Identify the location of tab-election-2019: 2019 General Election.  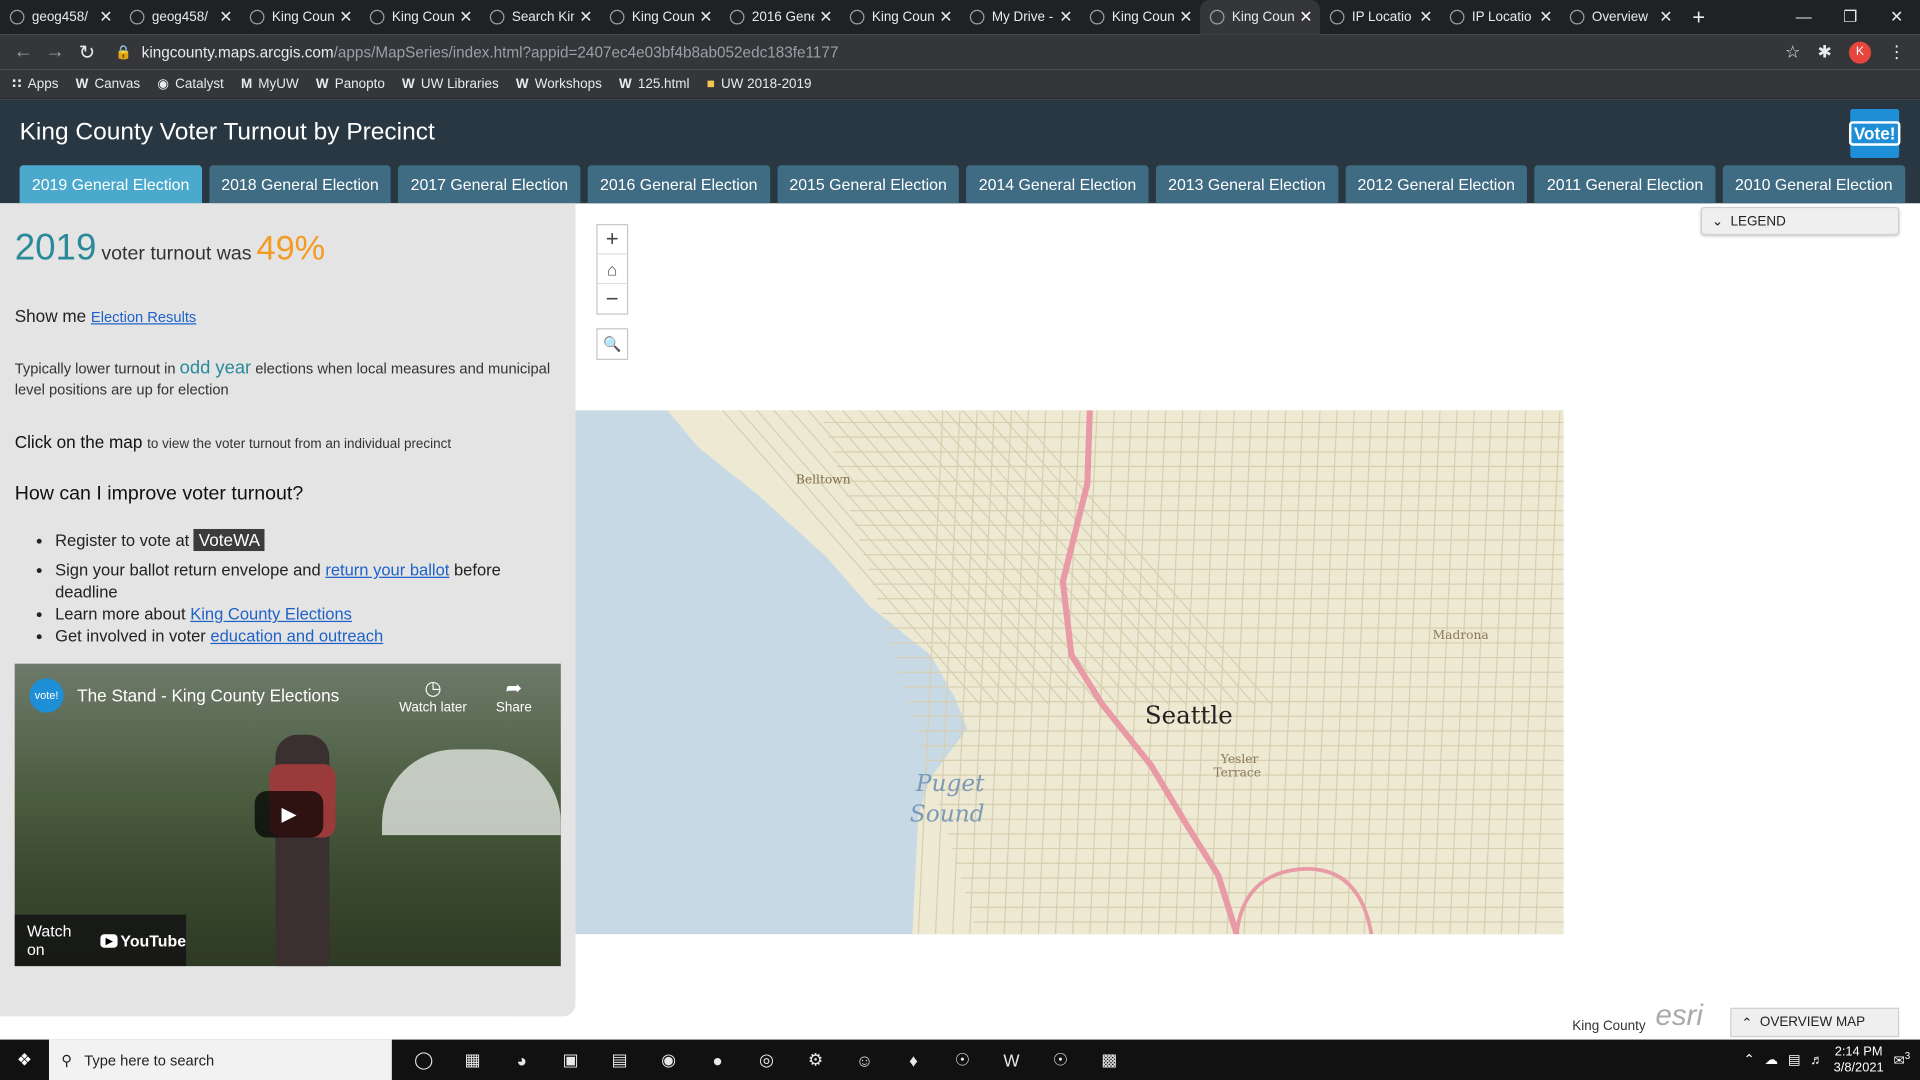
(110, 184).